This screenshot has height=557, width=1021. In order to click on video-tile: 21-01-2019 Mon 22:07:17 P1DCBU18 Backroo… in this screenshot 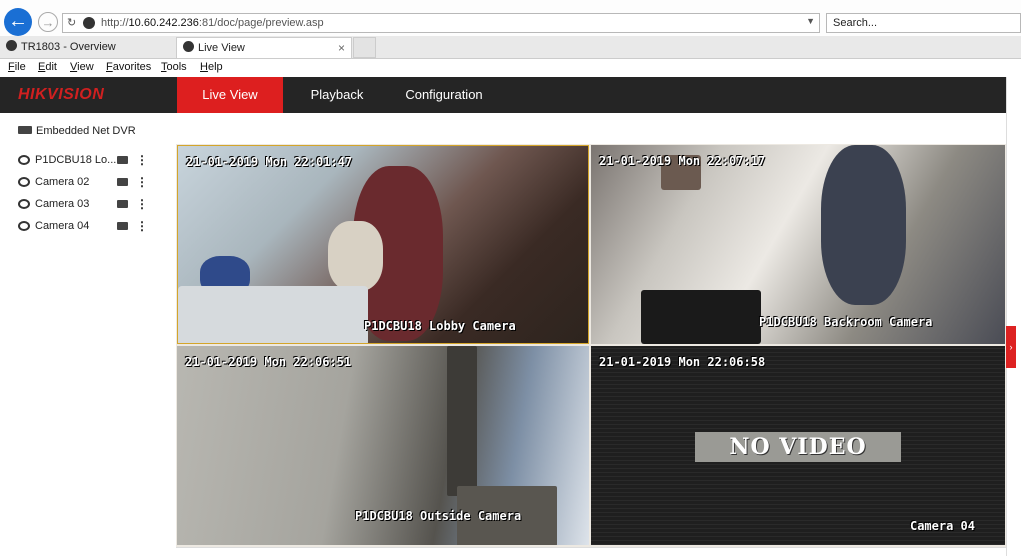, I will do `click(798, 244)`.